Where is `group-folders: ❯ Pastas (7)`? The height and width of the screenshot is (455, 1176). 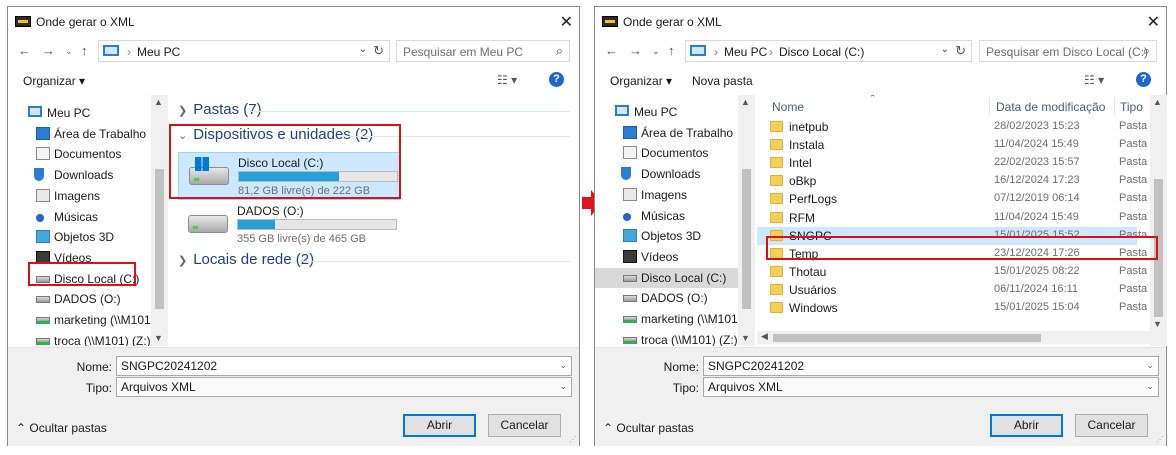
group-folders: ❯ Pastas (7) is located at coordinates (220, 109).